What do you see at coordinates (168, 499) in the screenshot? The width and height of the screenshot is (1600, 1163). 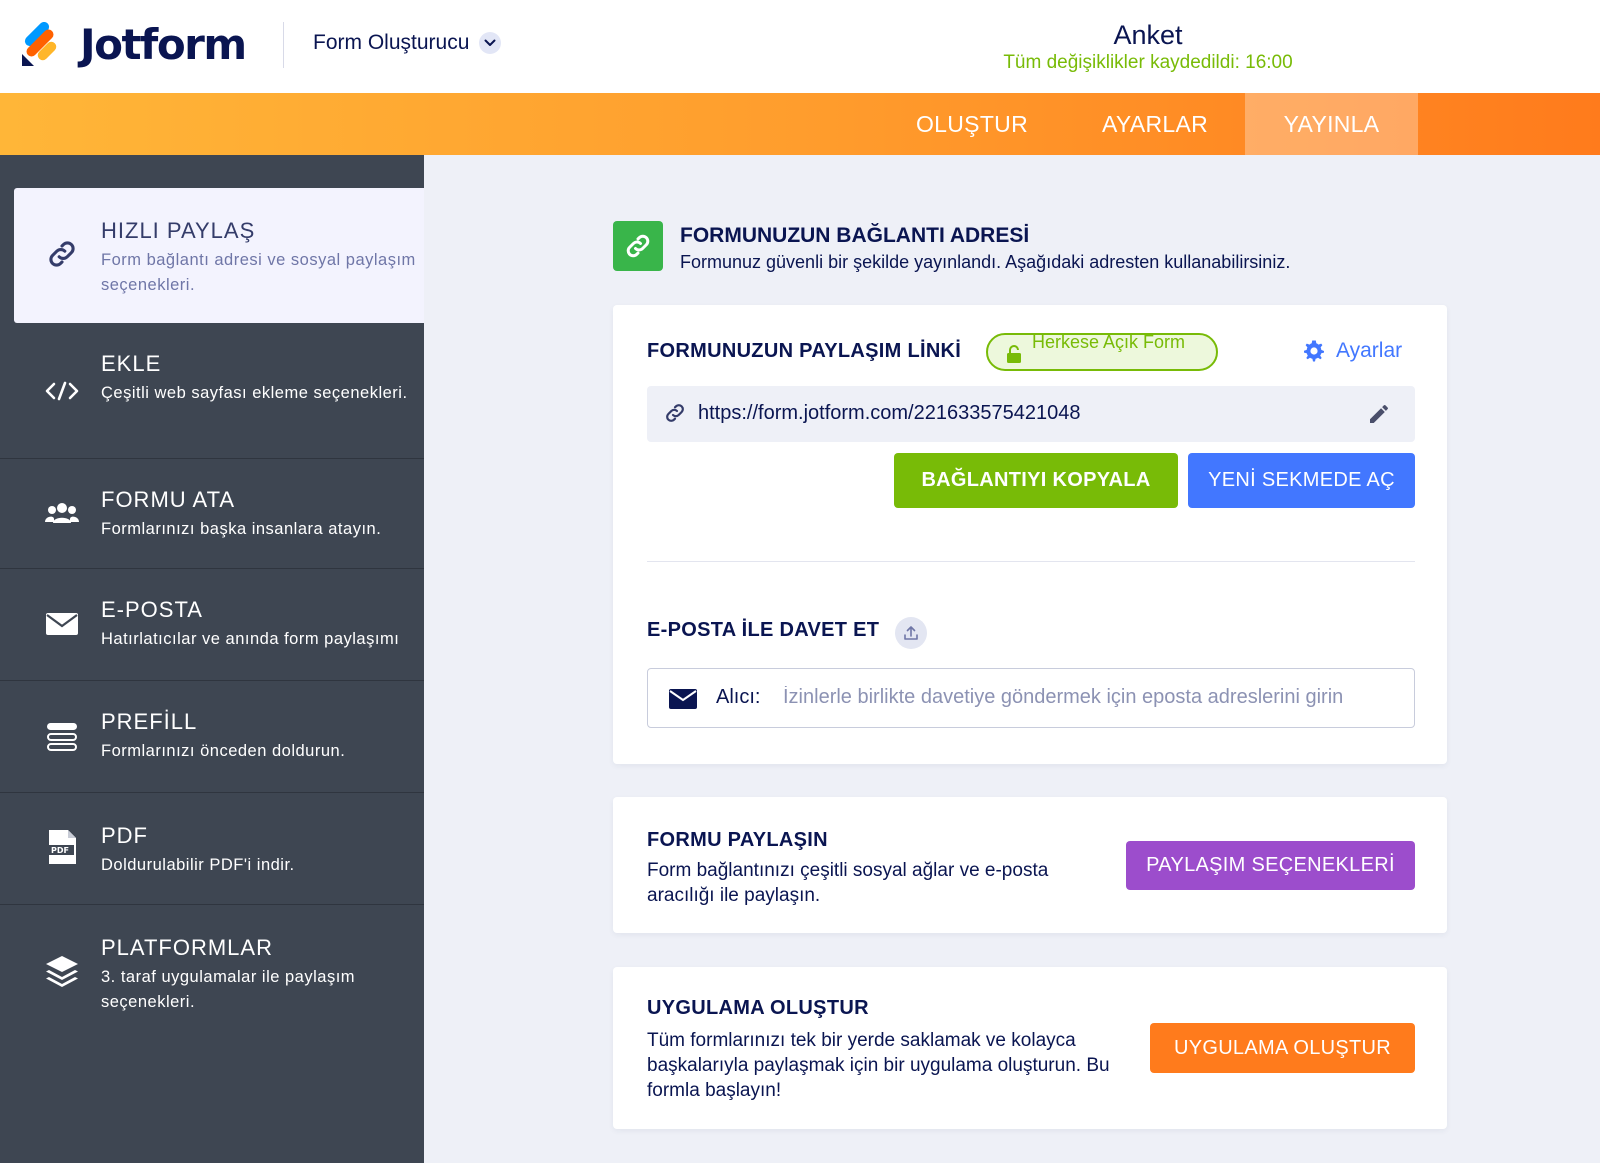 I see `sidebar-item-title: FORMU ATA` at bounding box center [168, 499].